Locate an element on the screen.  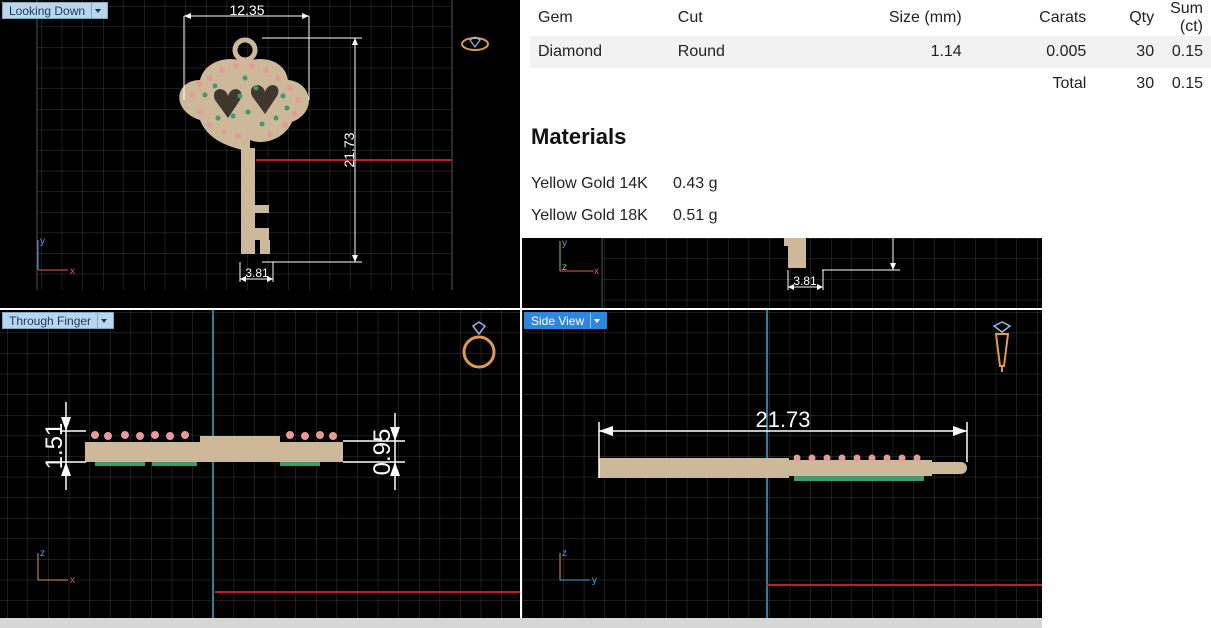
total-row: Total 30 0.15 is located at coordinates (870, 84).